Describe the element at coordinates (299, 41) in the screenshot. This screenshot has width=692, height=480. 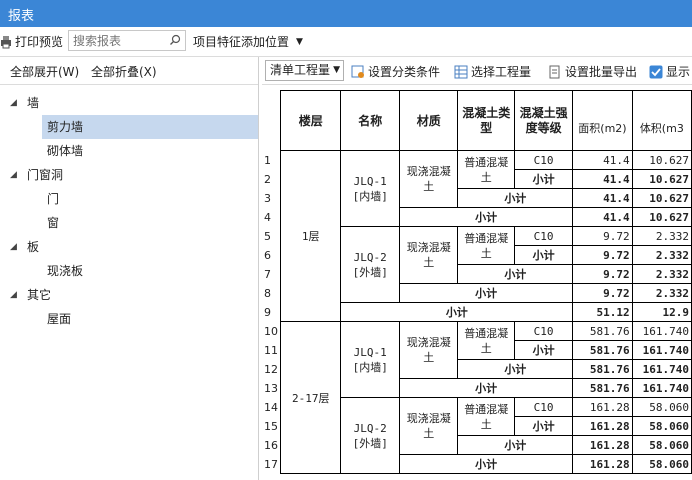
I see `caret-down-icon: ▼` at that location.